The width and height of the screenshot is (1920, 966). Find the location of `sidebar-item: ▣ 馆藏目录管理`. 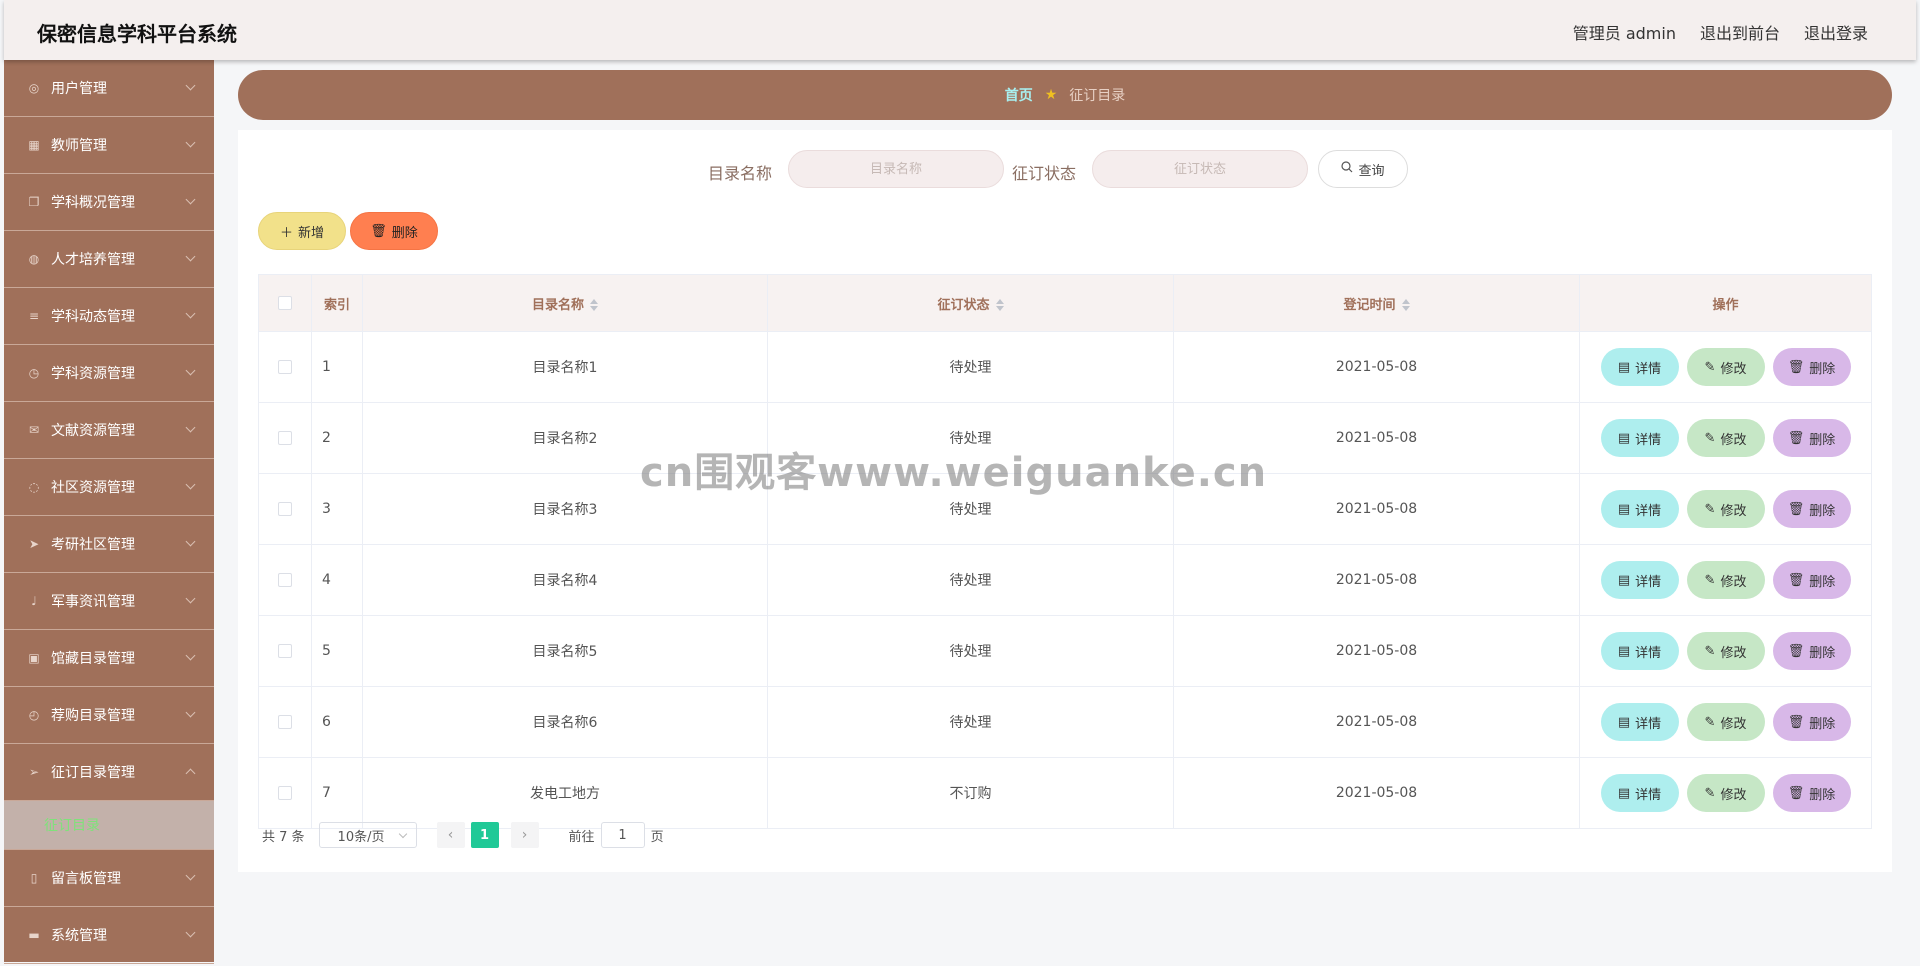

sidebar-item: ▣ 馆藏目录管理 is located at coordinates (109, 658).